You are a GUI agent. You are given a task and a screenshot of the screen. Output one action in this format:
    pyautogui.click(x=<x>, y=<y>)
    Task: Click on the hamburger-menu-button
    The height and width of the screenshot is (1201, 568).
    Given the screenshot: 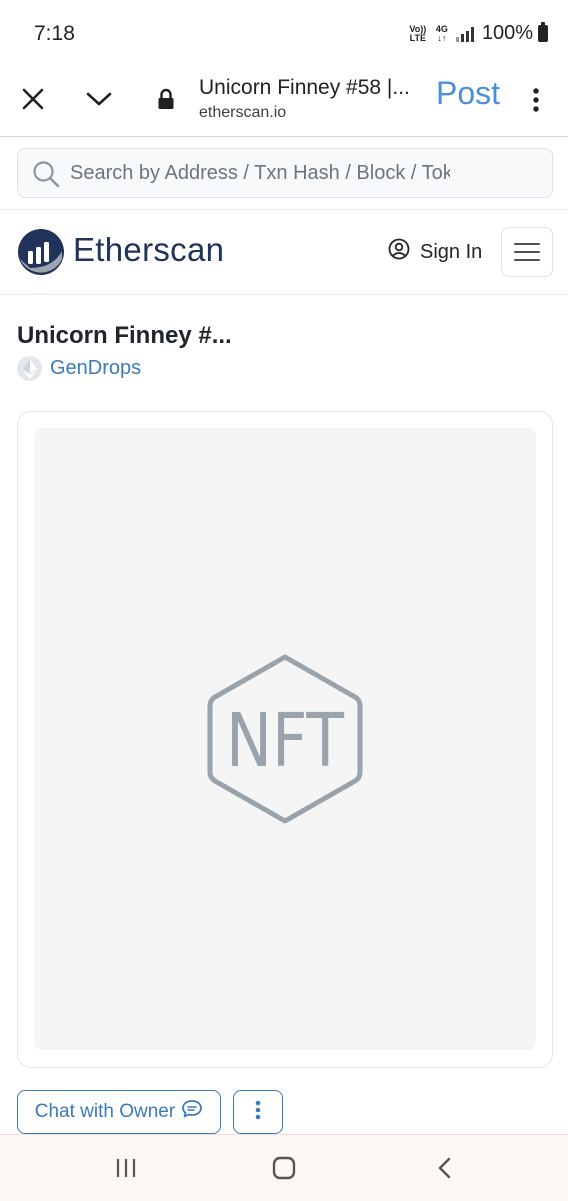 What is the action you would take?
    pyautogui.click(x=527, y=252)
    